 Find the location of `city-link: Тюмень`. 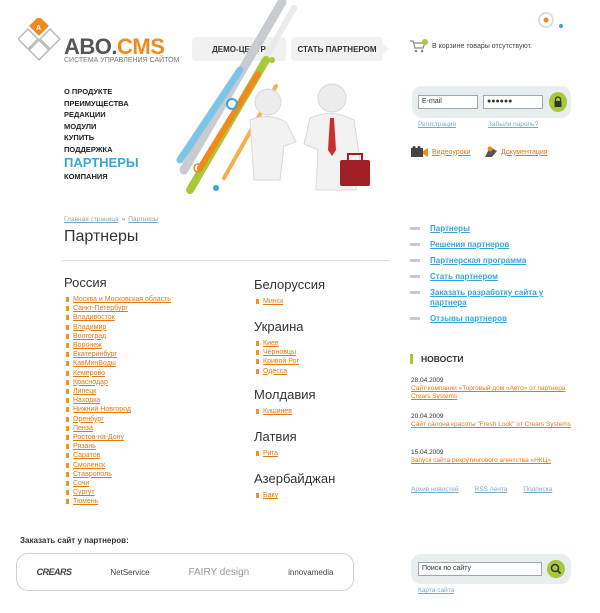

city-link: Тюмень is located at coordinates (85, 501).